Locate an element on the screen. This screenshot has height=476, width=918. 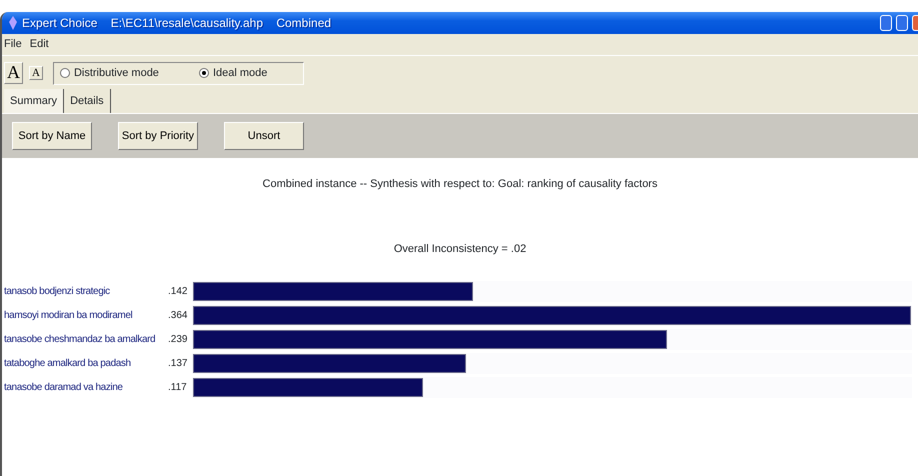
maximize-button is located at coordinates (902, 23).